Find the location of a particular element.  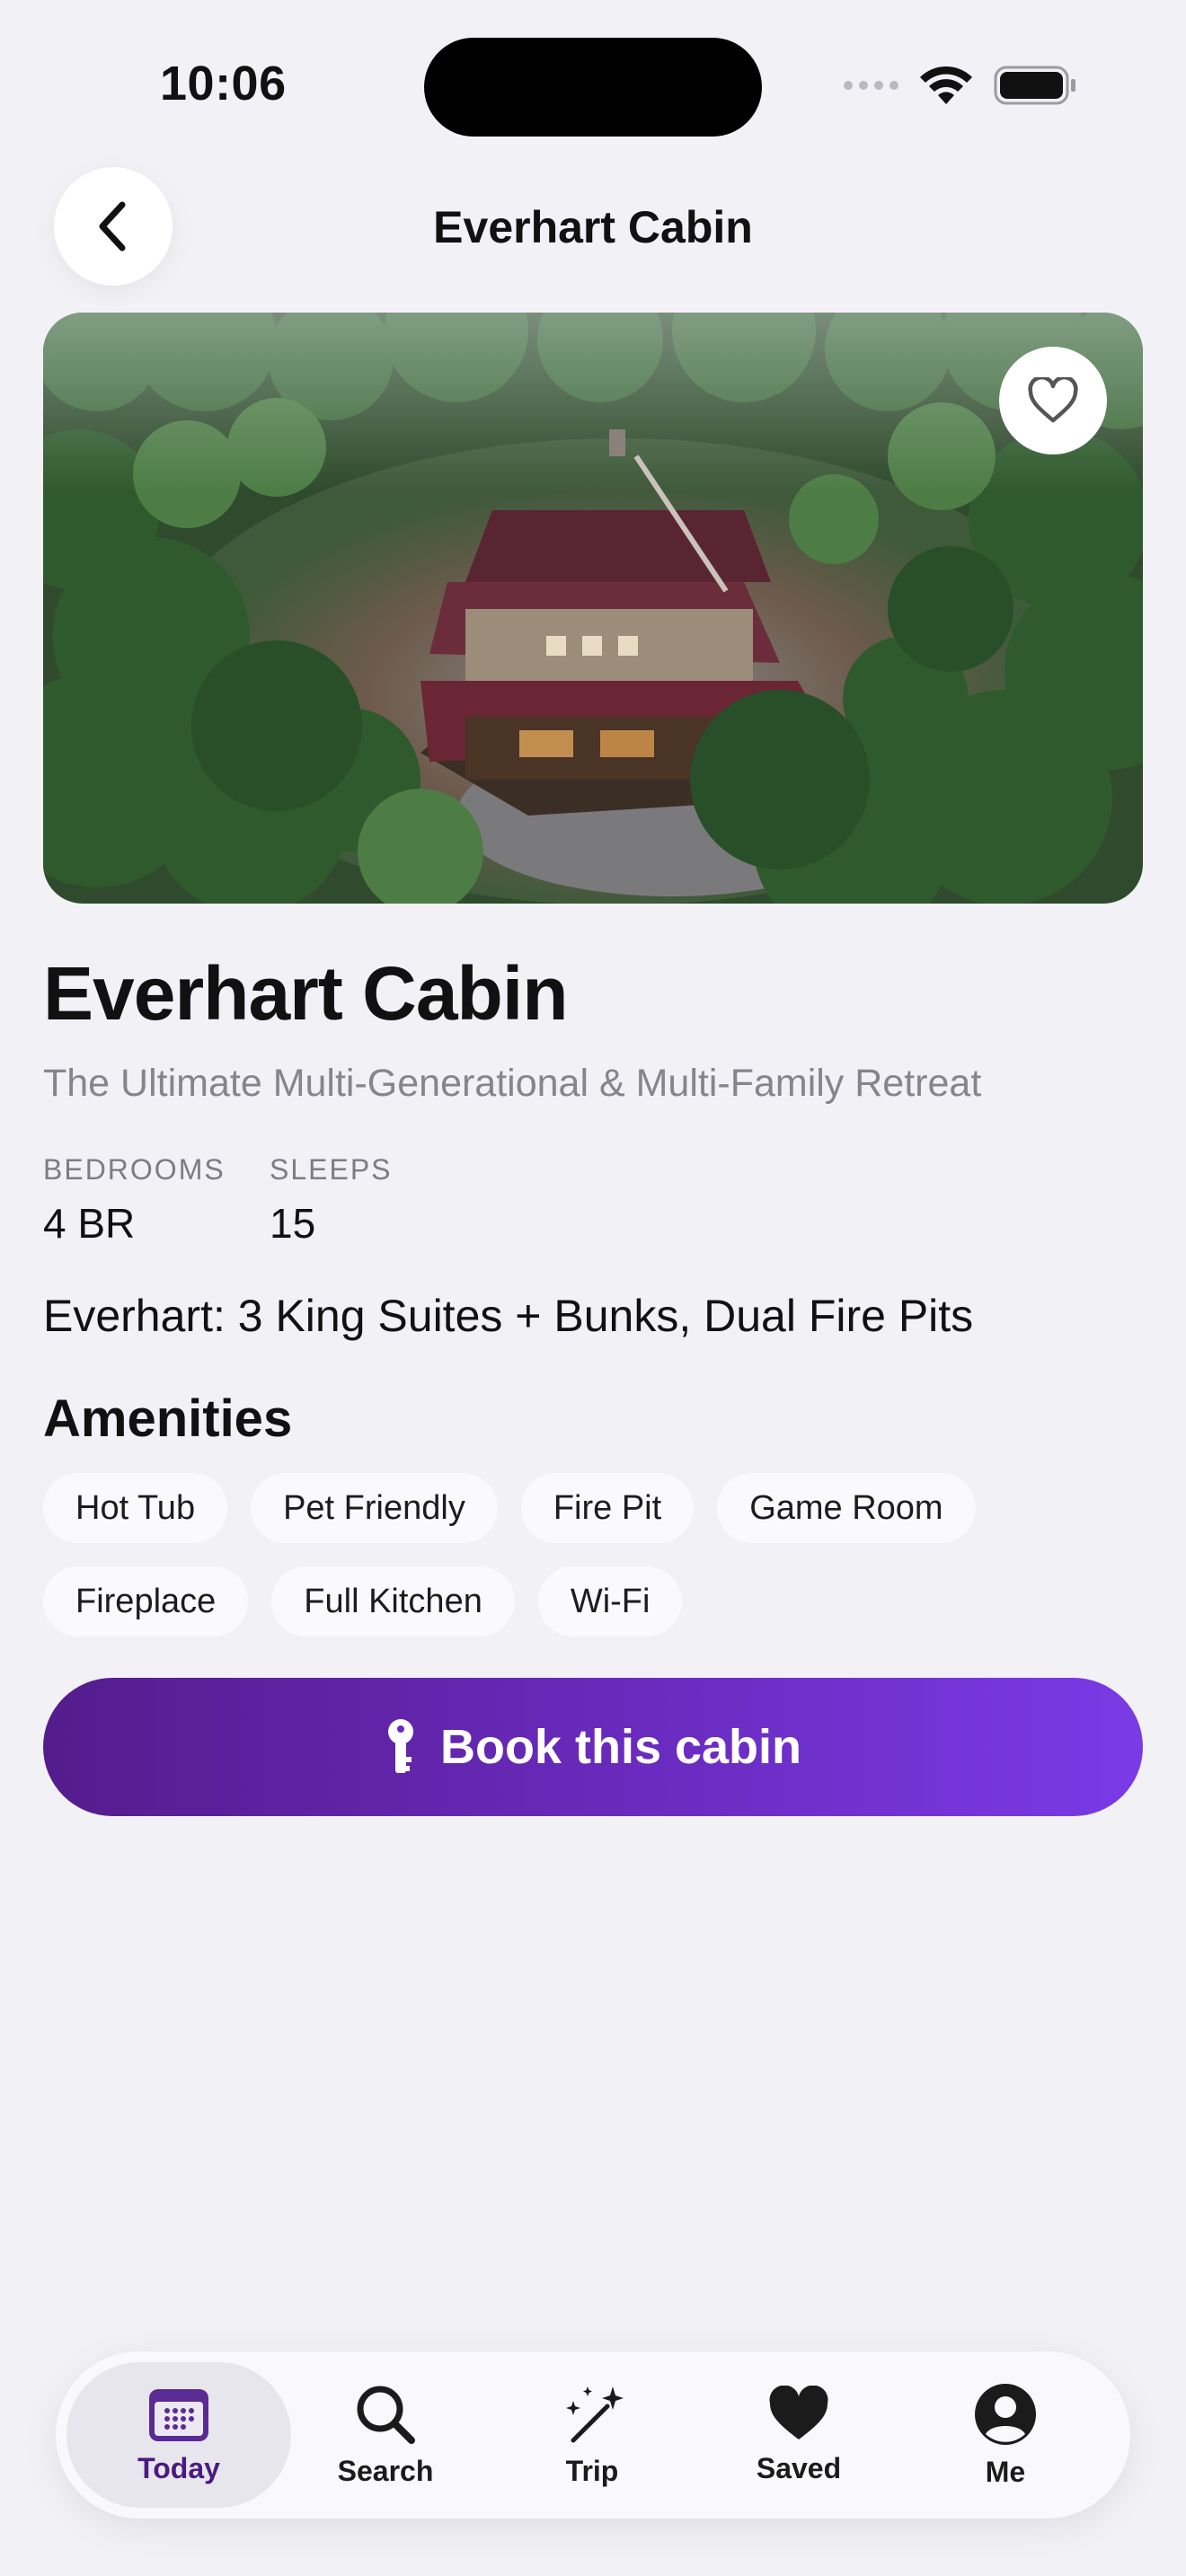

amenity-chip: Hot Tub is located at coordinates (135, 1508).